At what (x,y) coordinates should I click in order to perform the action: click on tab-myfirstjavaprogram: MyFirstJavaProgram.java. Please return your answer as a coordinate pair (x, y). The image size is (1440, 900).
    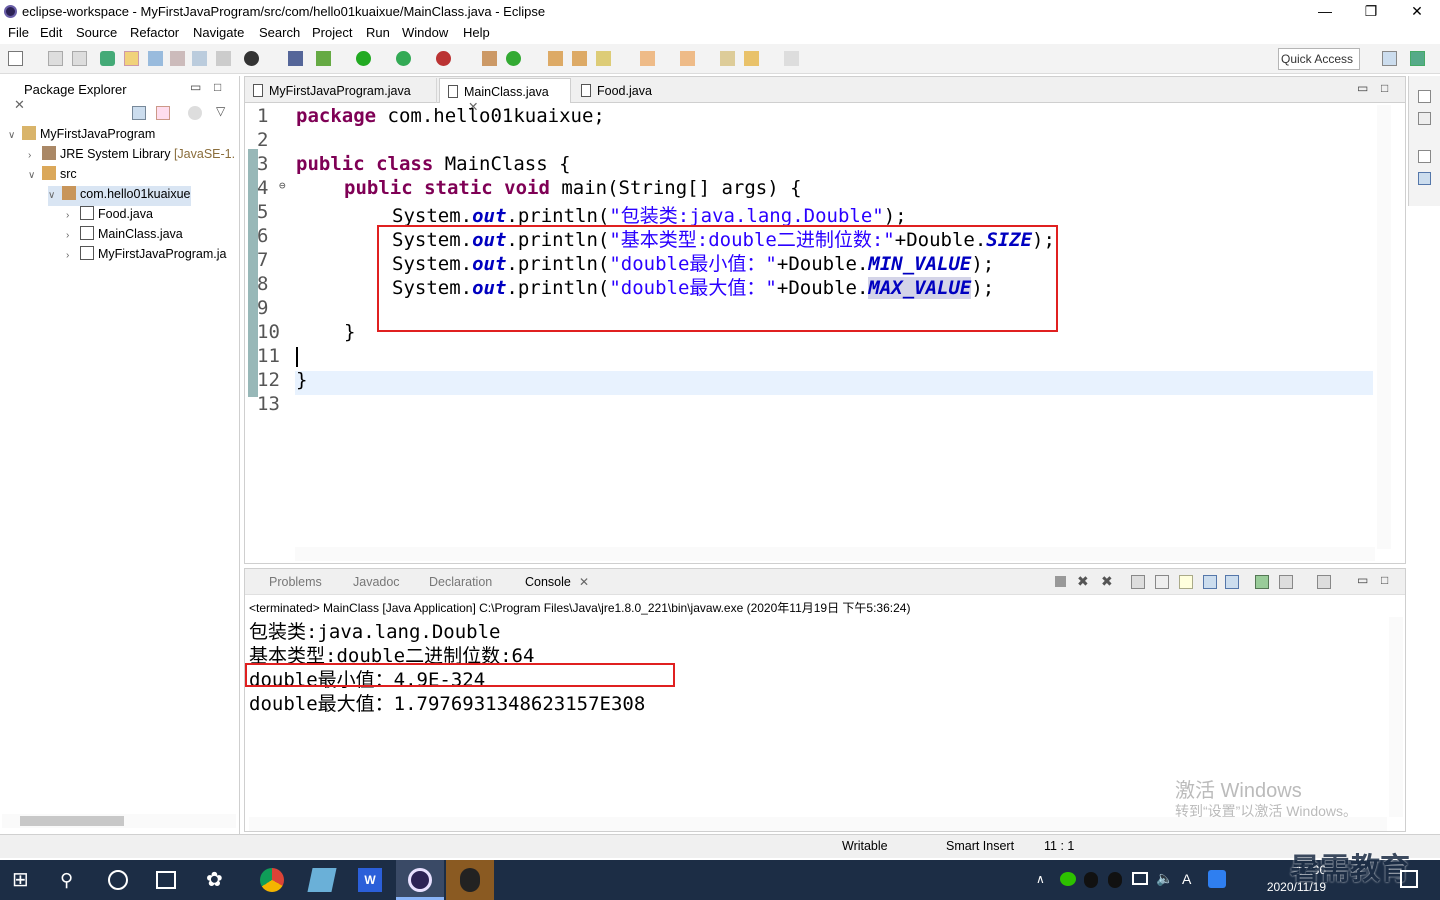
    Looking at the image, I should click on (341, 90).